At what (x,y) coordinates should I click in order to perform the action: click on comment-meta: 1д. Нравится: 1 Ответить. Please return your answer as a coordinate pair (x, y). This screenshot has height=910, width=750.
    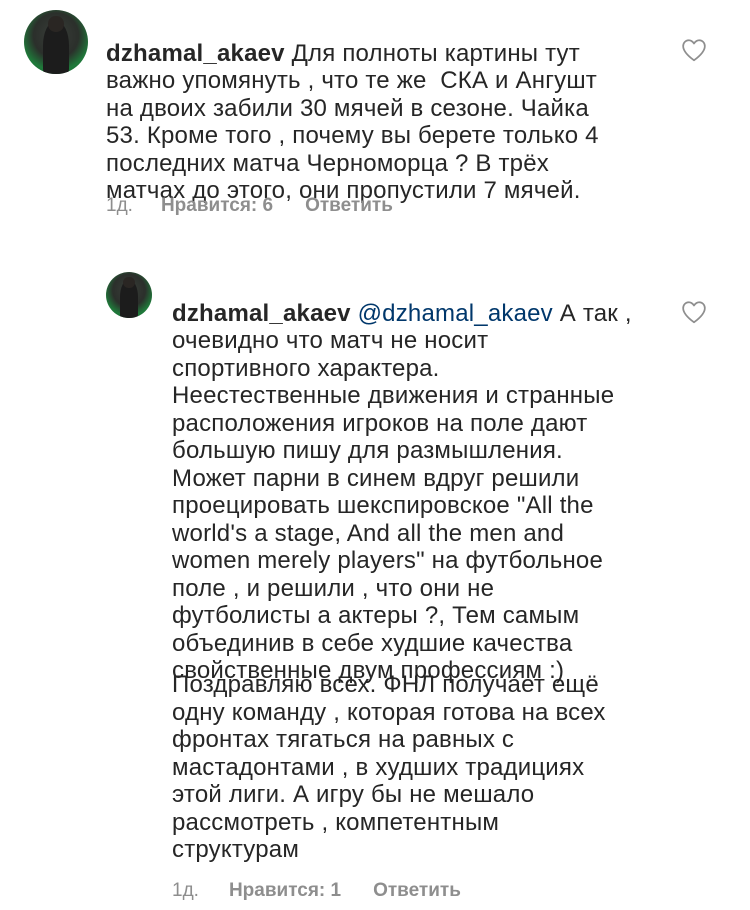
    Looking at the image, I should click on (316, 891).